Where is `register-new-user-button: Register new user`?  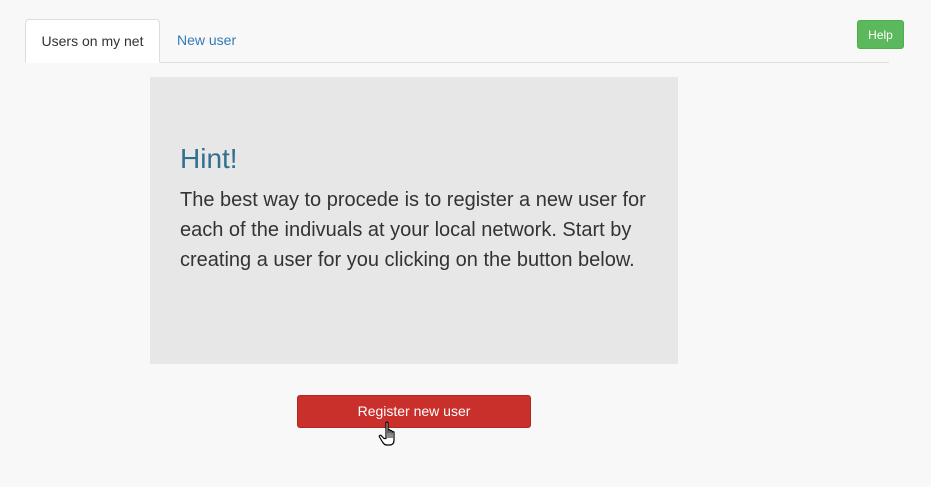
register-new-user-button: Register new user is located at coordinates (414, 411).